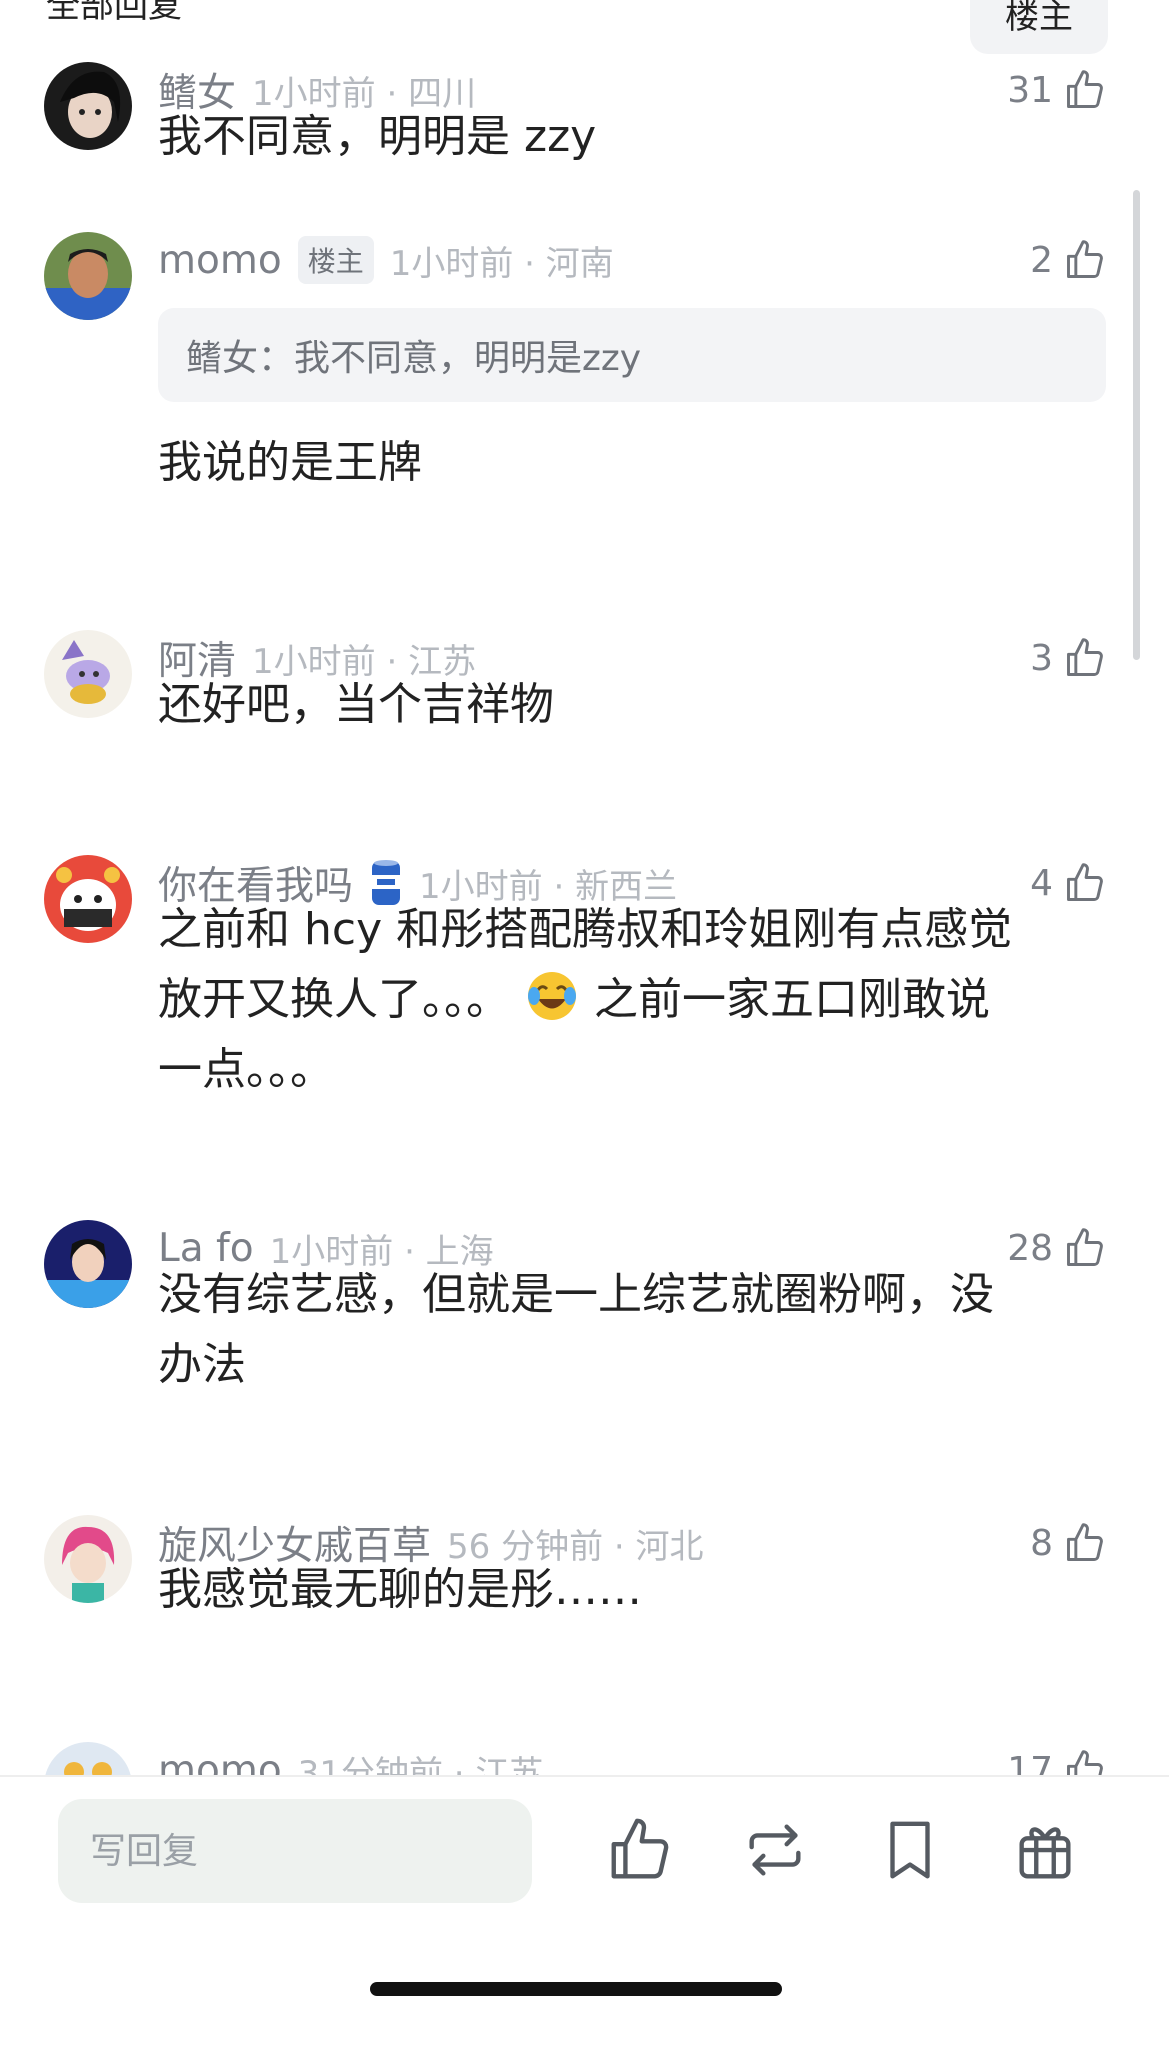 This screenshot has width=1169, height=2045. Describe the element at coordinates (334, 999) in the screenshot. I see `comment-text-segment: 放开又换人了。。。` at that location.